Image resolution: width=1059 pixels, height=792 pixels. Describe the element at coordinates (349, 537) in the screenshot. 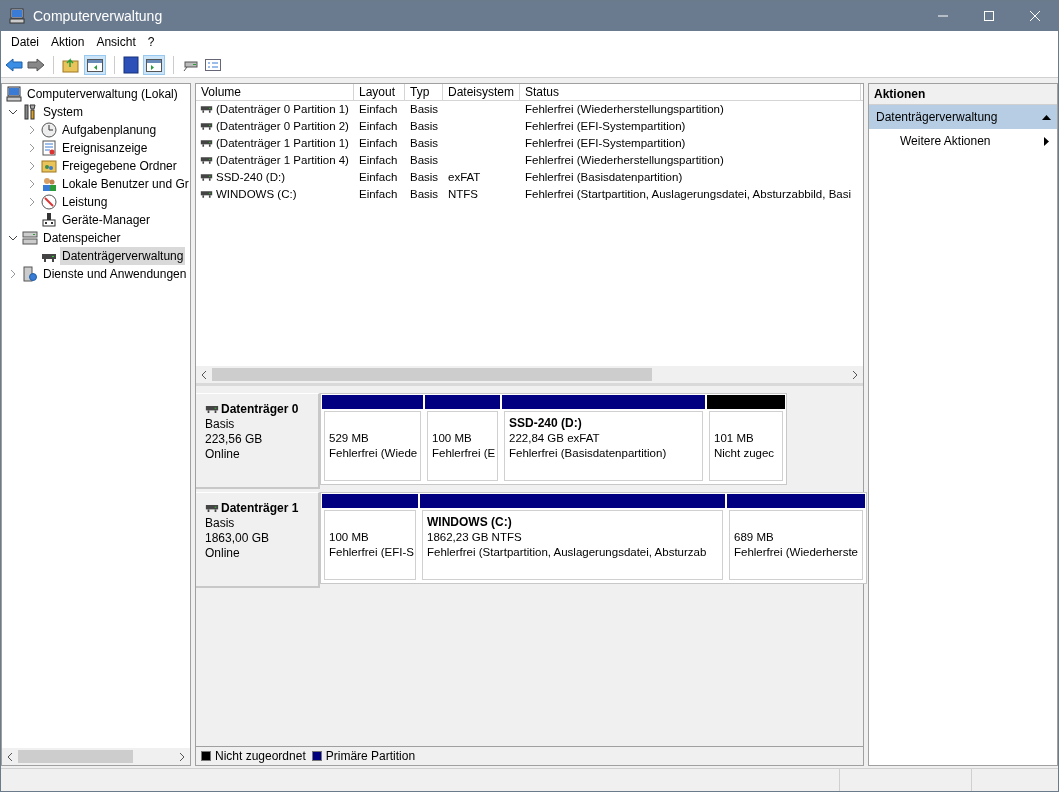

I see `partition-size: 100 MB` at that location.